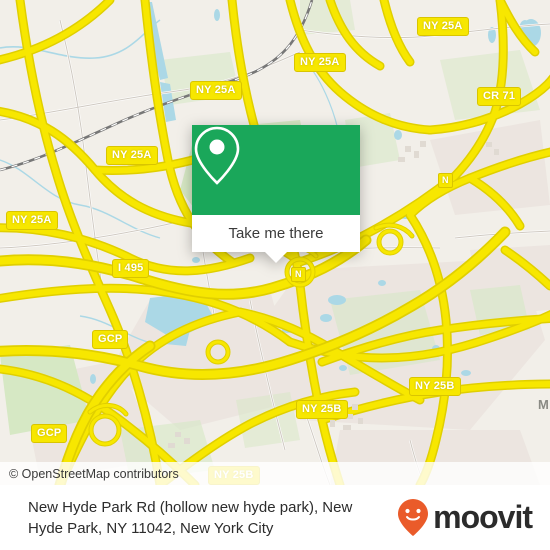  I want to click on map-edge-label: M, so click(543, 404).